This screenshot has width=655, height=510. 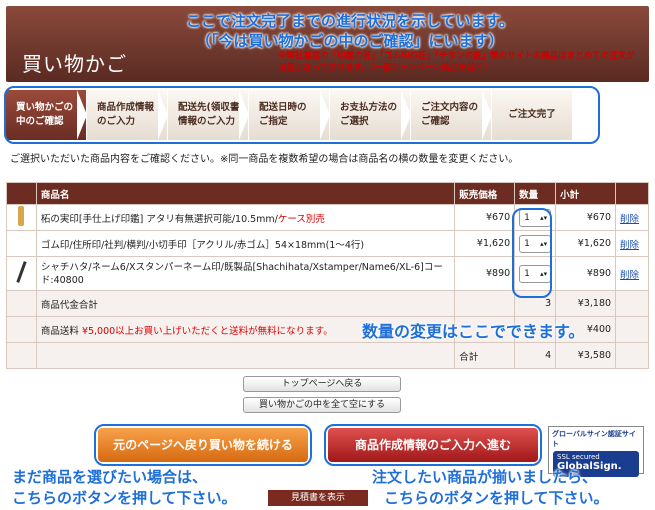 I want to click on annotation-continue-1: まだ商品を選びたい場合は、, so click(x=110, y=477).